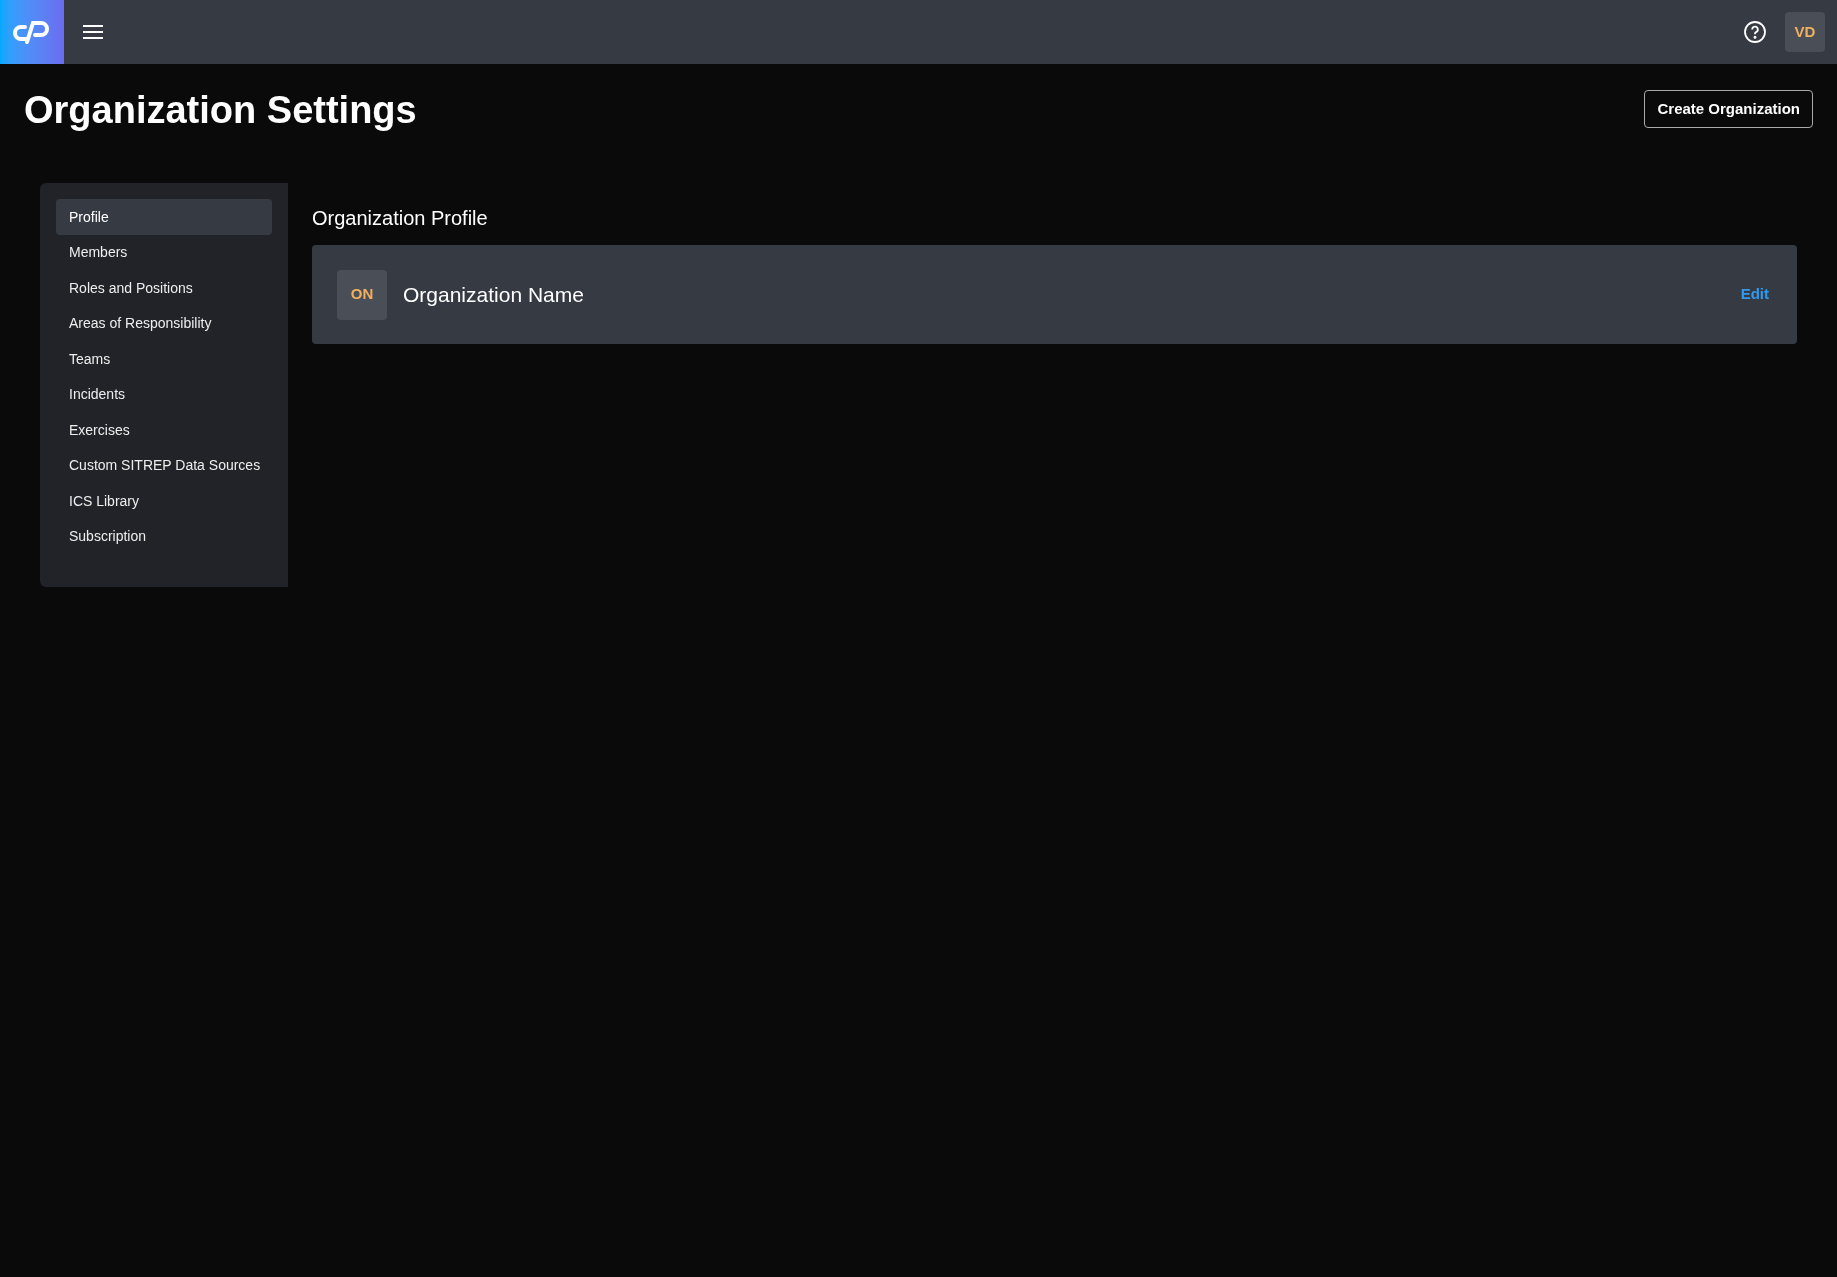  I want to click on section-heading: Organization Profile, so click(400, 218).